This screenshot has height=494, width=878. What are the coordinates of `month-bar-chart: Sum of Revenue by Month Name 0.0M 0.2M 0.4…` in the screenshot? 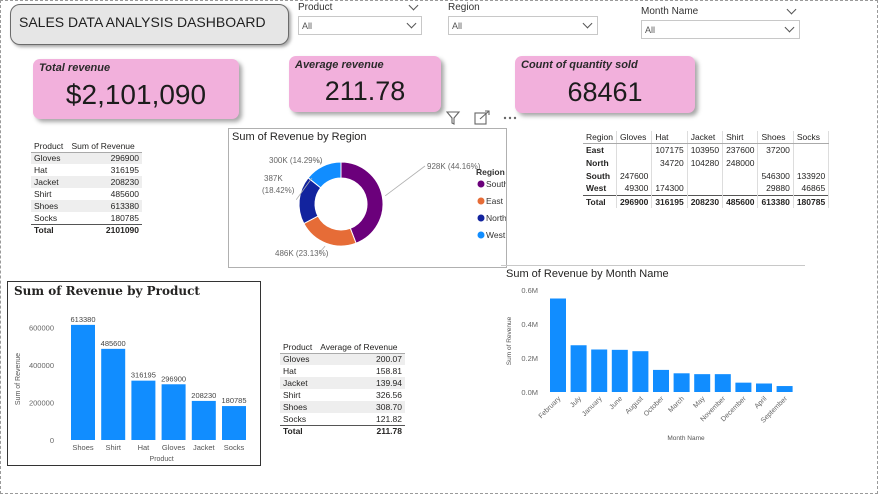 It's located at (653, 355).